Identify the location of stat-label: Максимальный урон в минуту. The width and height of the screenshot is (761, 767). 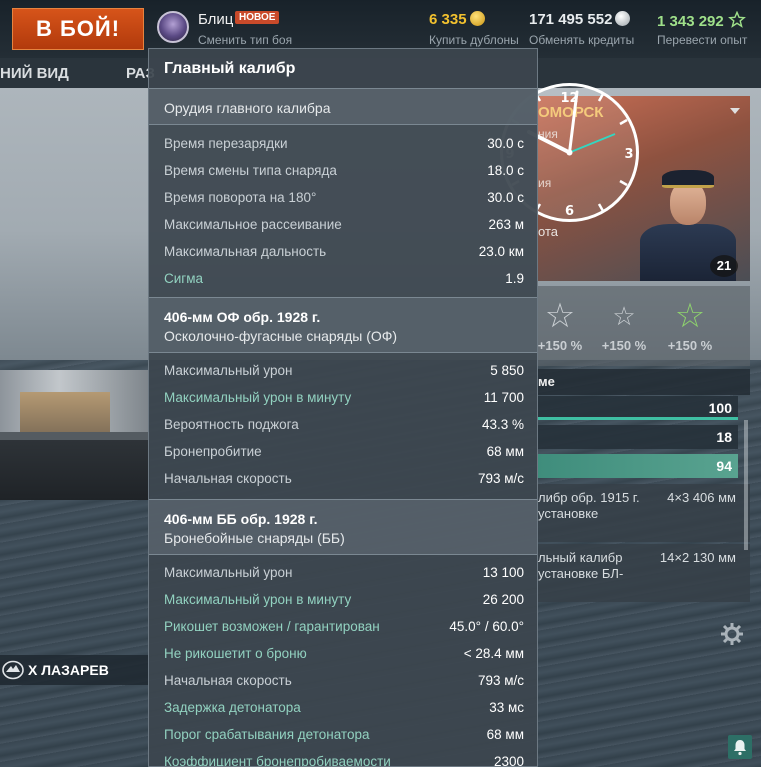
(258, 599).